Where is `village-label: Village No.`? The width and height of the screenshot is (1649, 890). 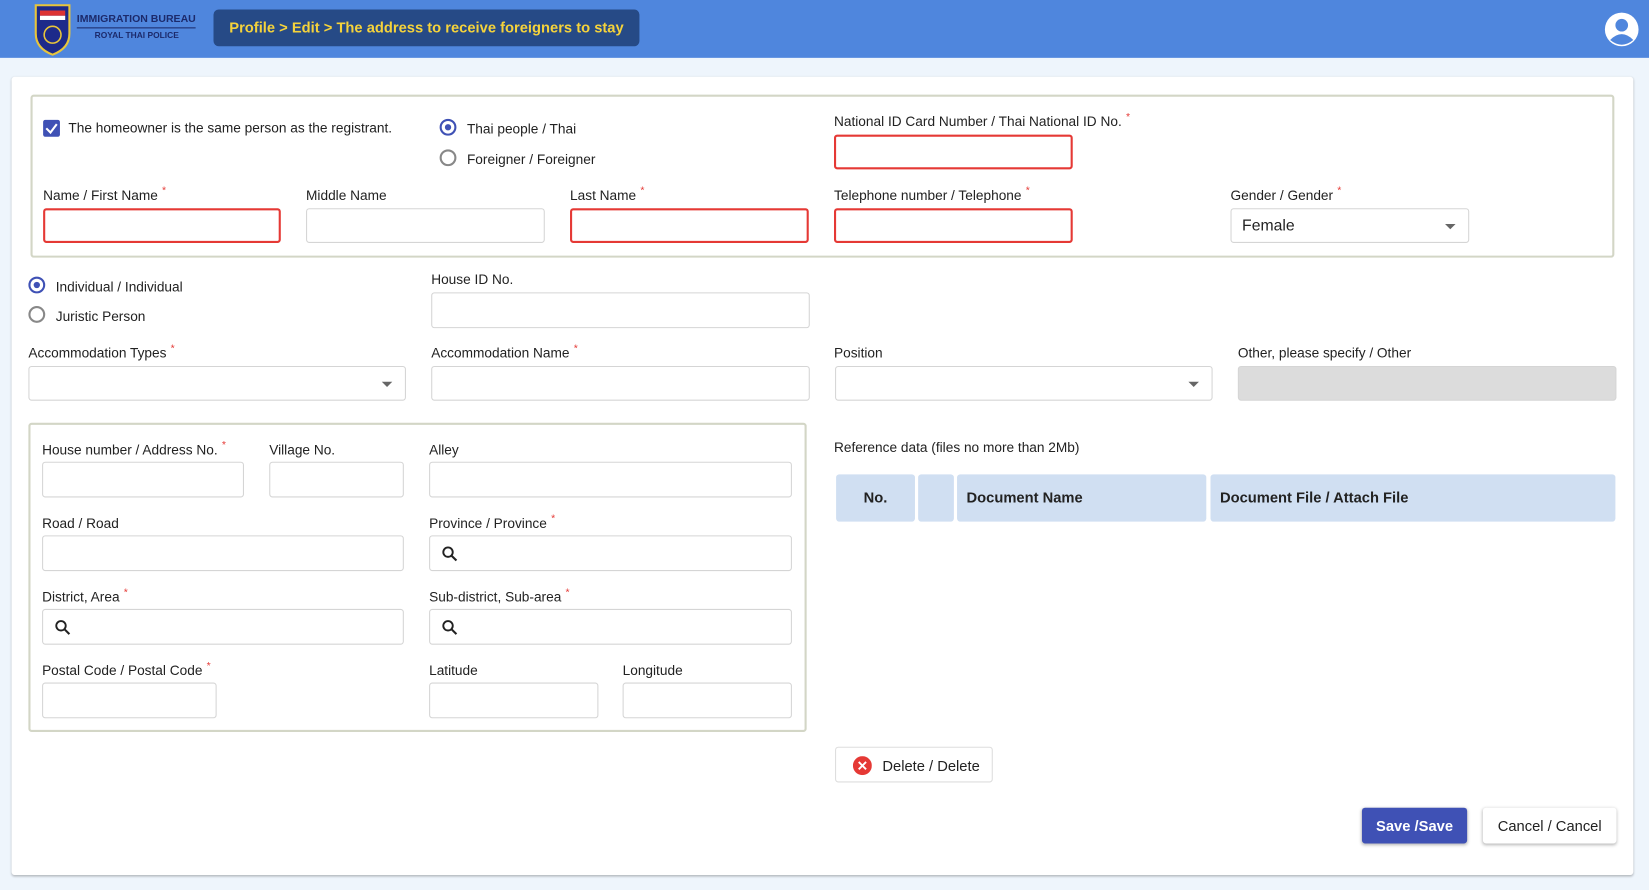
village-label: Village No. is located at coordinates (302, 449).